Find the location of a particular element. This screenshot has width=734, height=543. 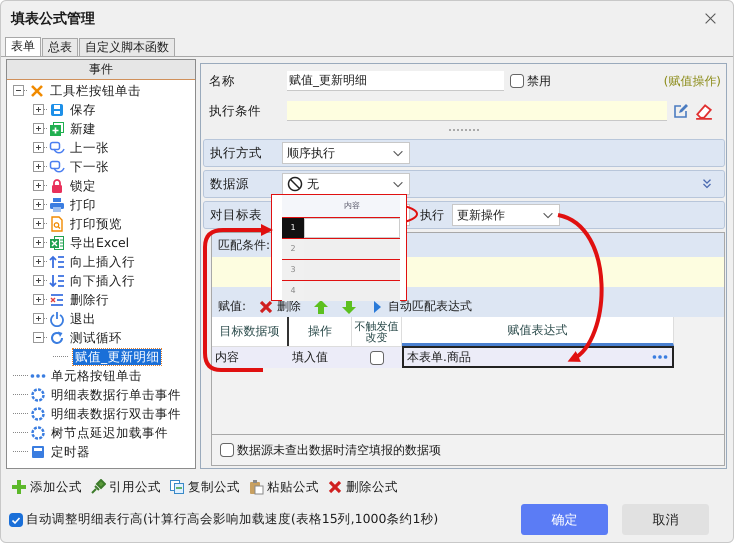

tree-item: 下一张 is located at coordinates (89, 166).